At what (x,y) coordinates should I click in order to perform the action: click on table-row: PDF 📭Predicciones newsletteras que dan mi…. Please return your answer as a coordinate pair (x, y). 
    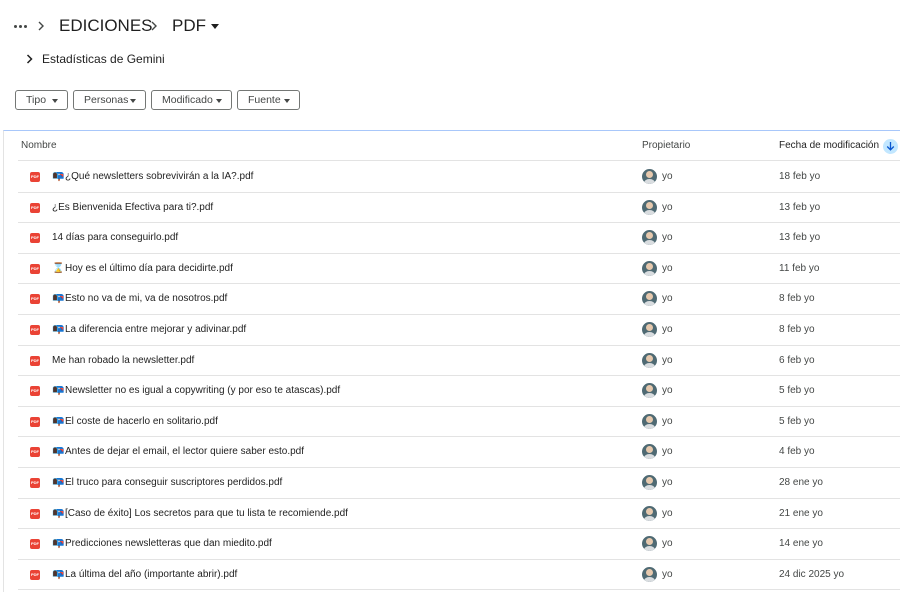
    Looking at the image, I should click on (459, 544).